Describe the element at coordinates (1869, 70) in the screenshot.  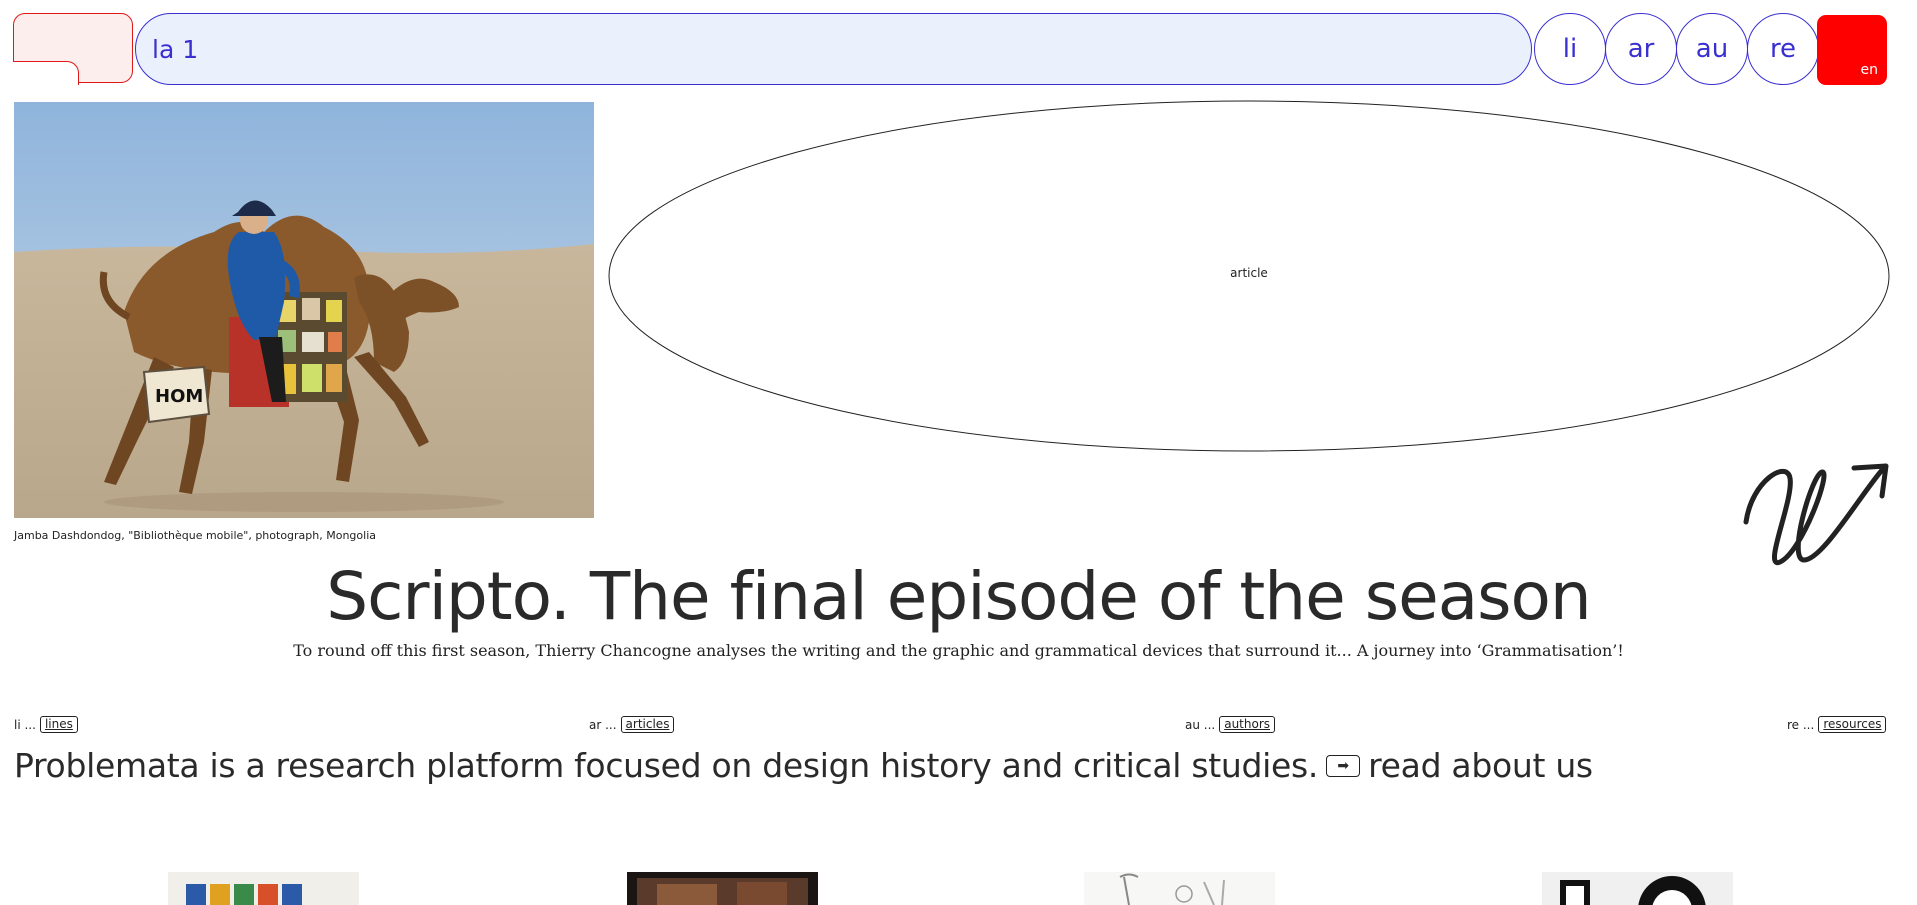
I see `language-label: en` at that location.